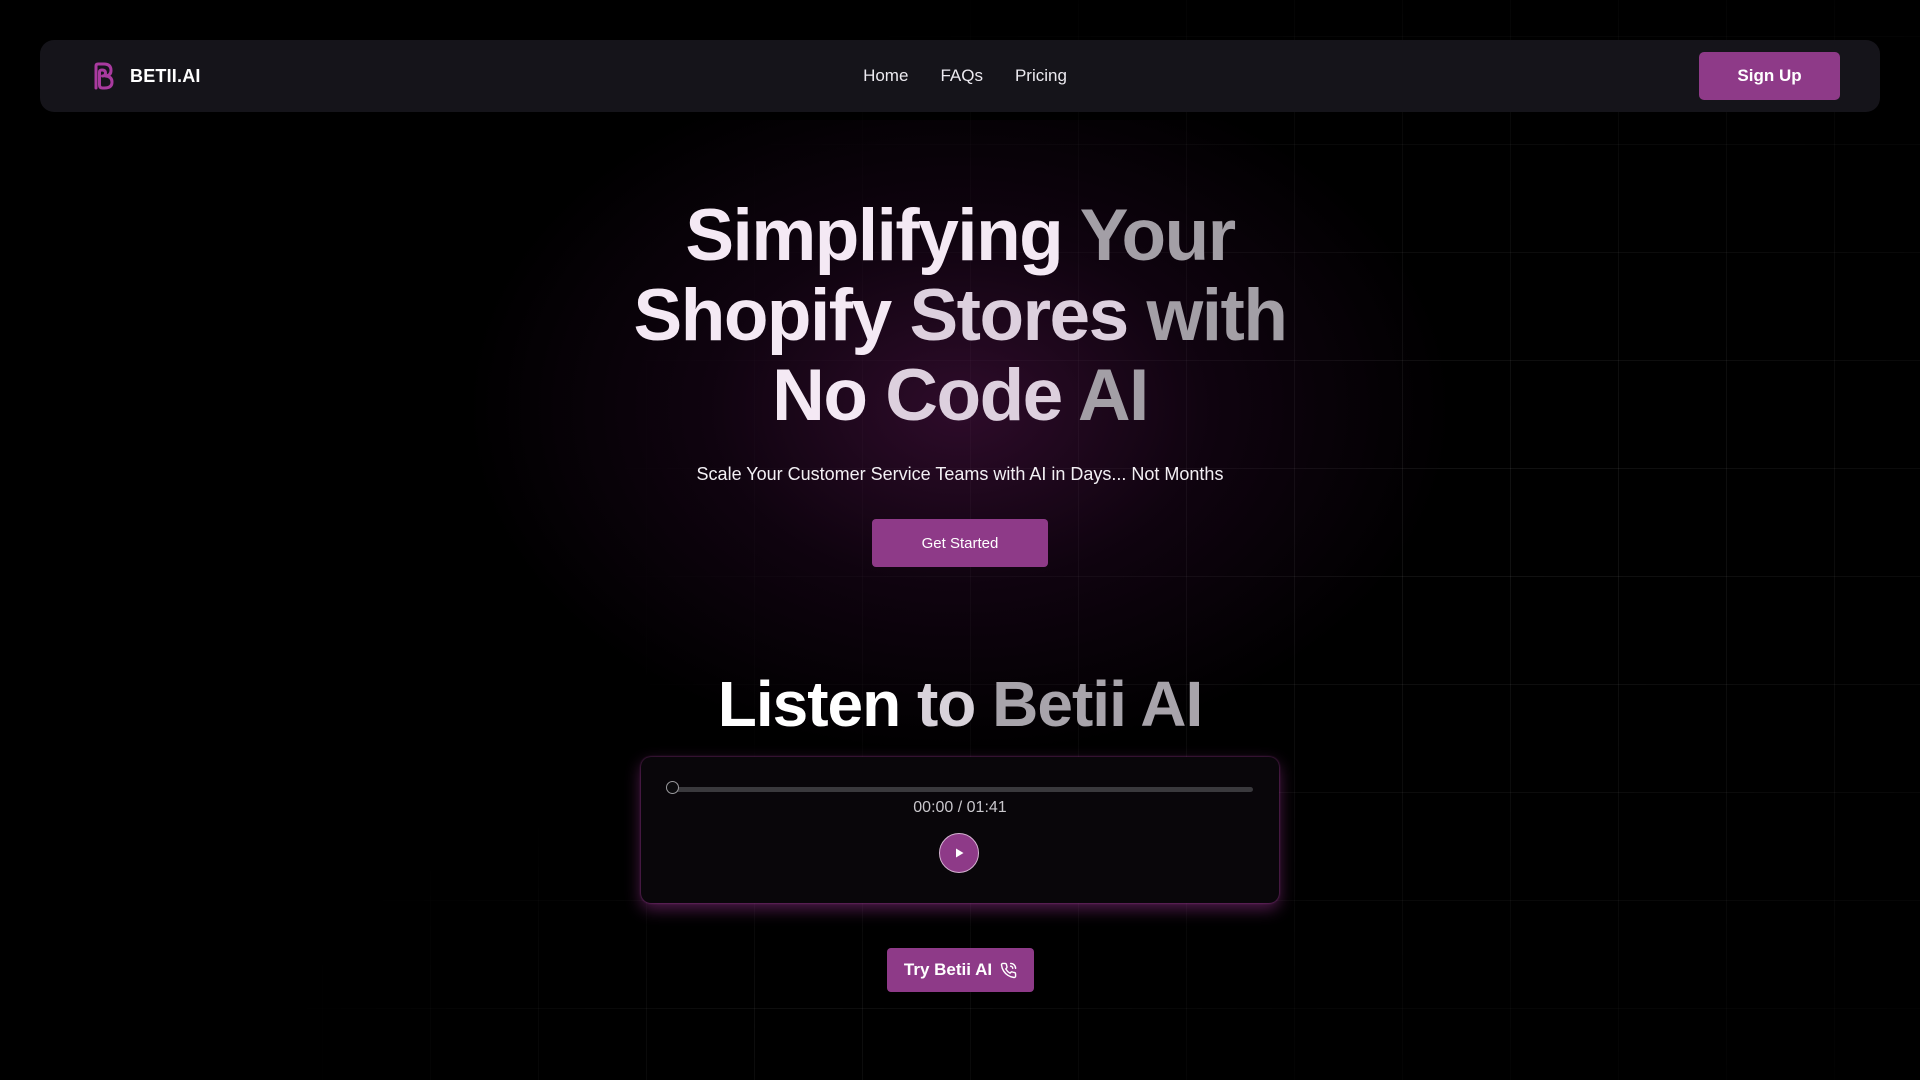 This screenshot has width=1920, height=1080. What do you see at coordinates (1019, 315) in the screenshot?
I see `hero-word: Stores` at bounding box center [1019, 315].